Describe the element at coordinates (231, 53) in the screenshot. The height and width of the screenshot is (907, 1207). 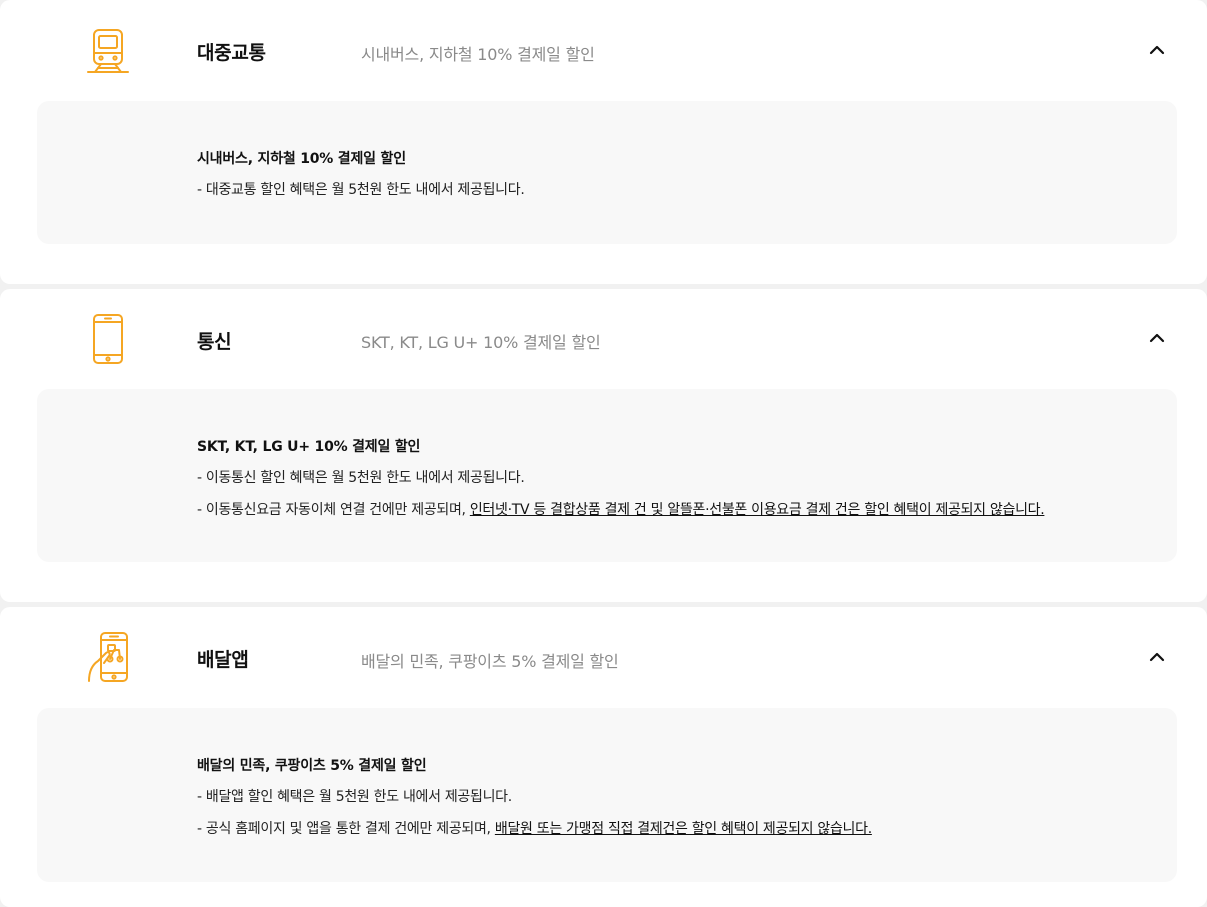
I see `section-title: 대중교통` at that location.